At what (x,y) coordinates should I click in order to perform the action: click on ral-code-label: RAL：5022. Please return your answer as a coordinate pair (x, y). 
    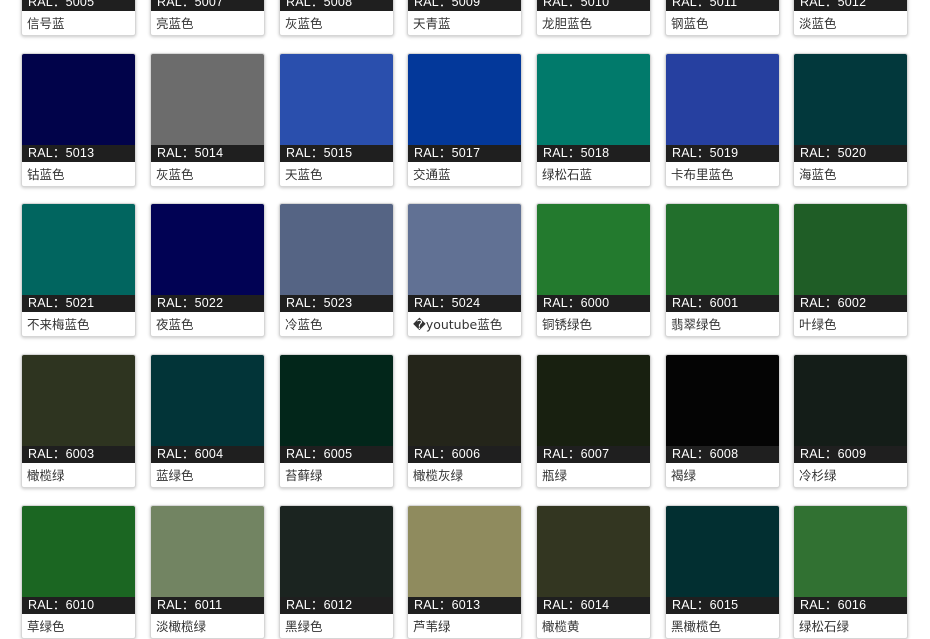
    Looking at the image, I should click on (207, 303).